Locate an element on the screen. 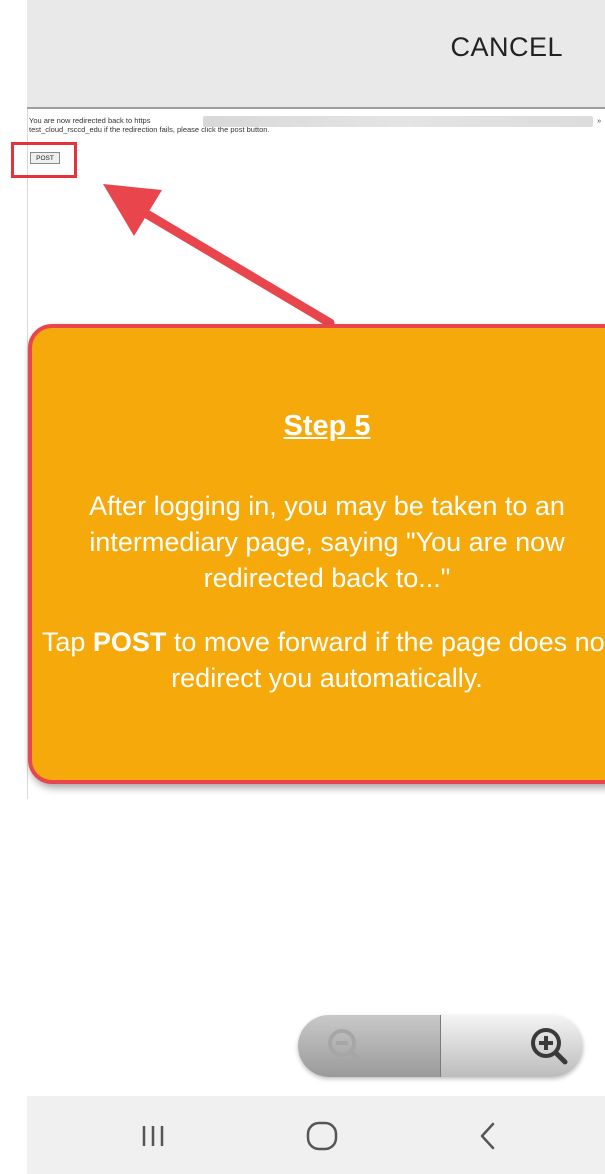  zoom-in-button is located at coordinates (512, 1046).